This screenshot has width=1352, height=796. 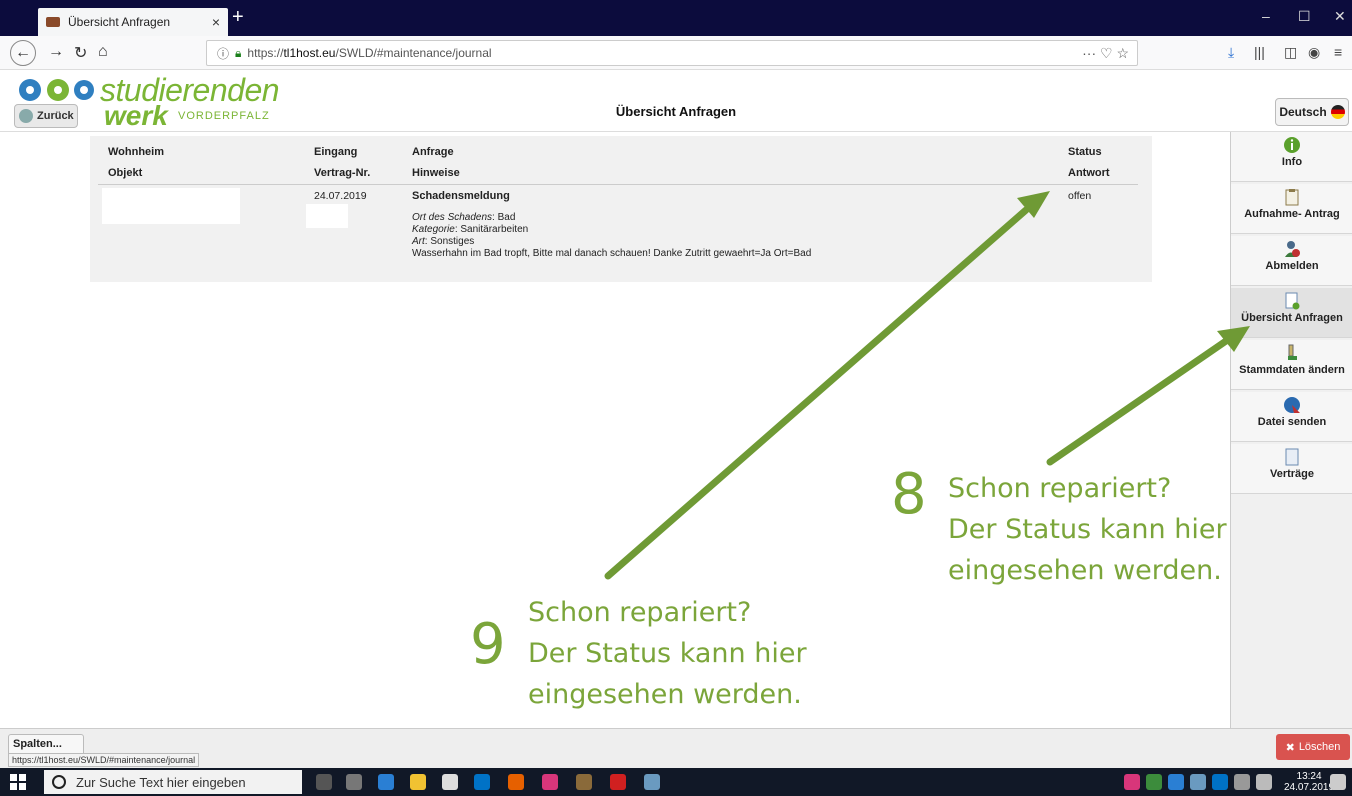 What do you see at coordinates (342, 173) in the screenshot?
I see `header-vertrag-nr: Vertrag-Nr.` at bounding box center [342, 173].